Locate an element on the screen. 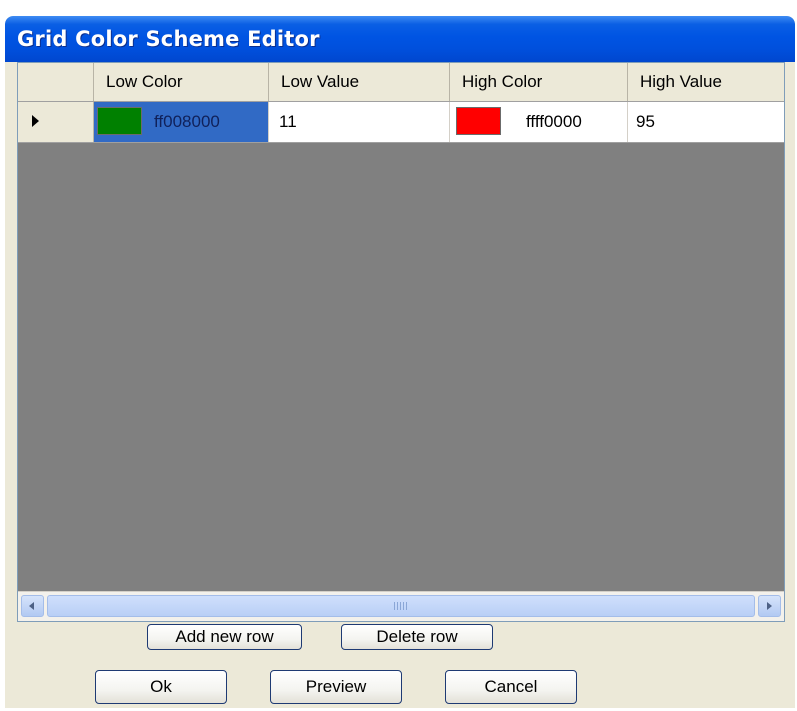 This screenshot has height=711, width=797. column-header-high-value: High Value is located at coordinates (706, 82).